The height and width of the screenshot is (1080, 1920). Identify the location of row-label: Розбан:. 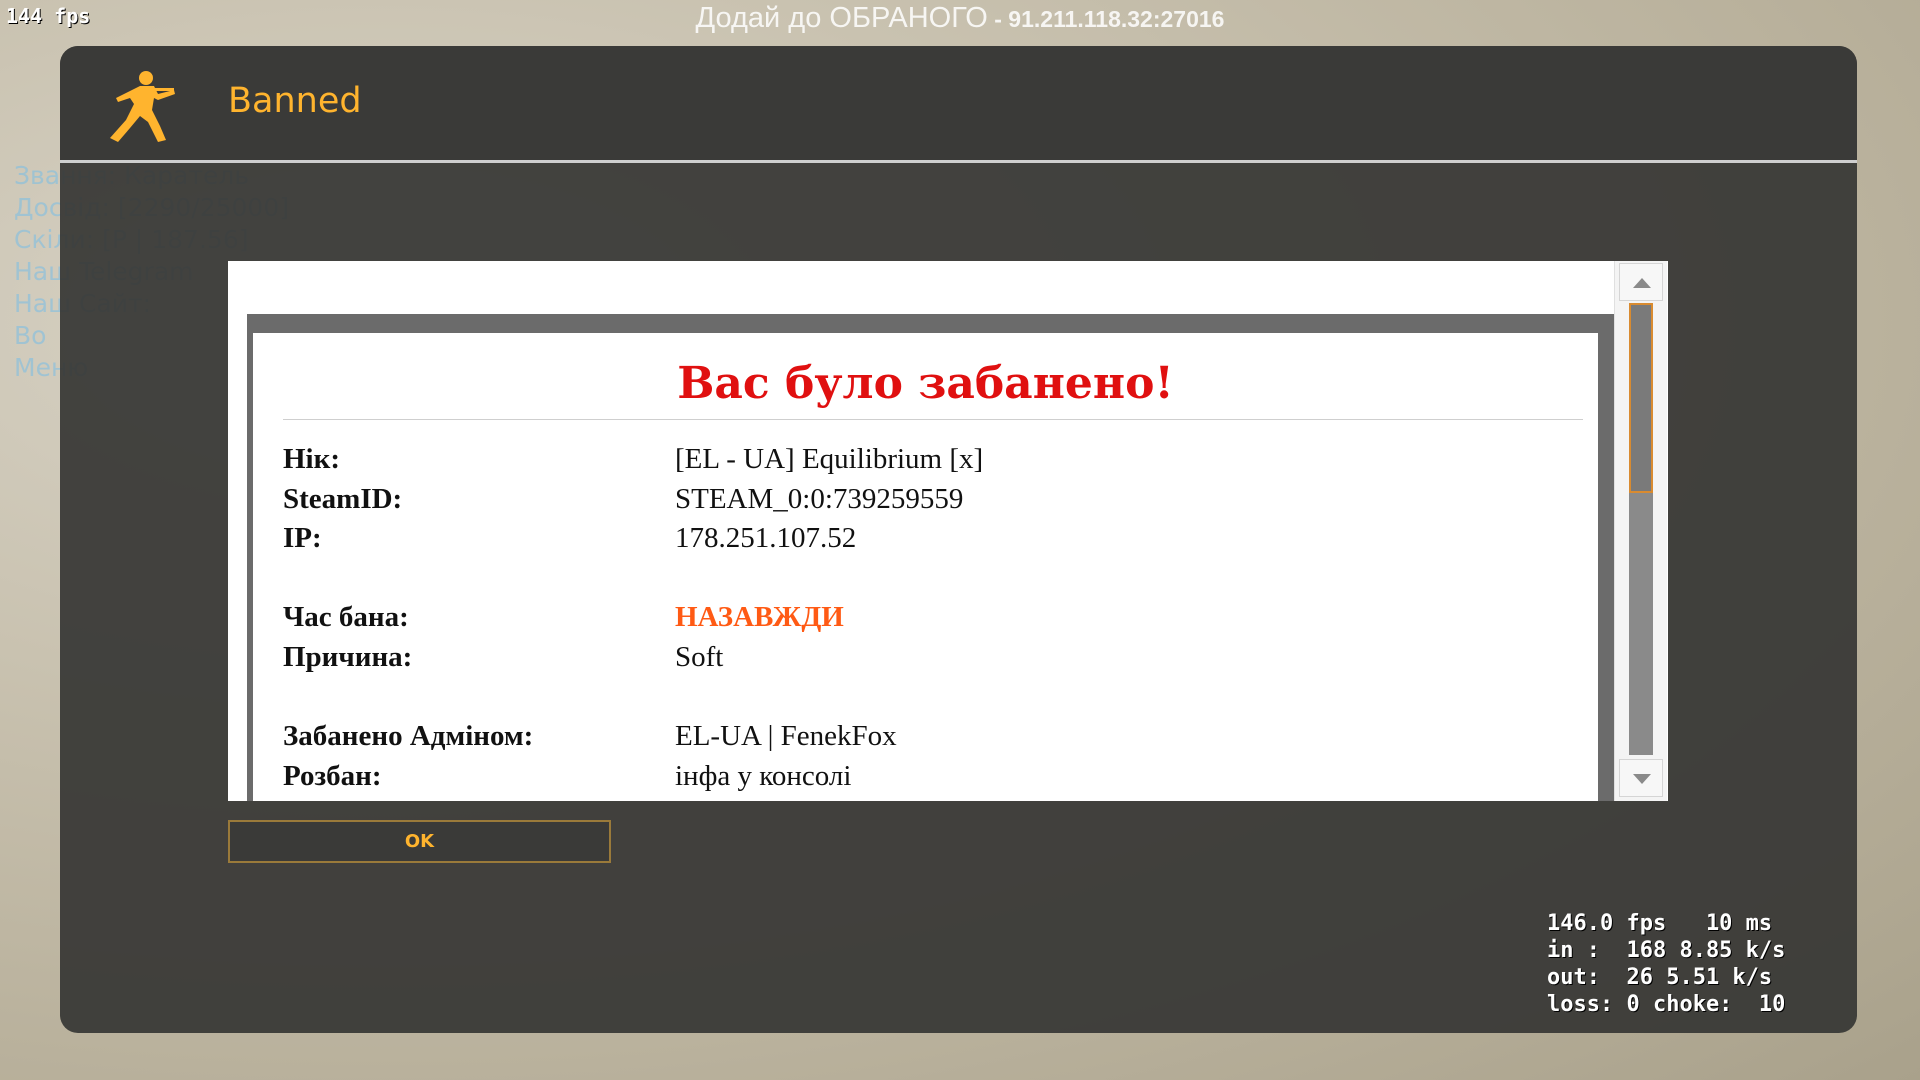
(332, 776).